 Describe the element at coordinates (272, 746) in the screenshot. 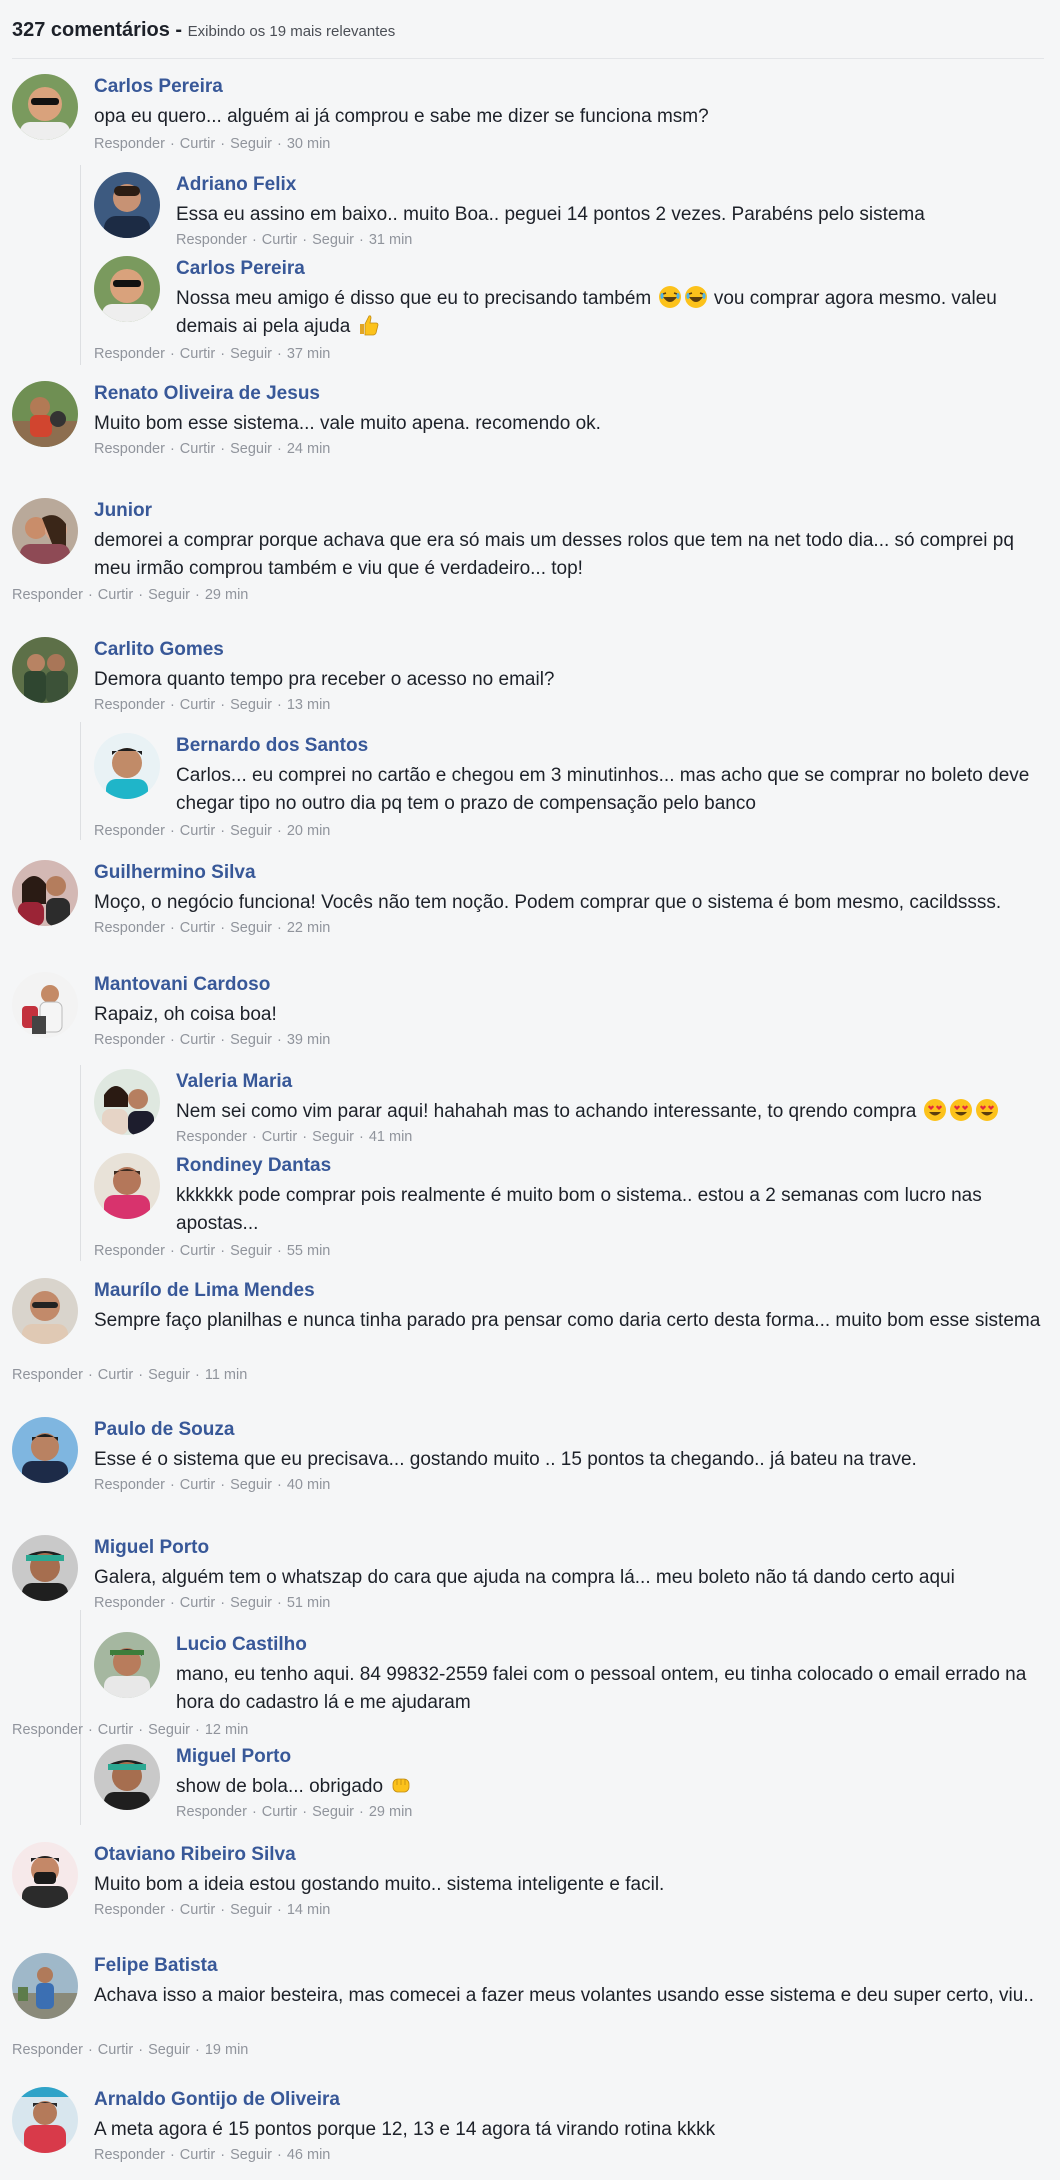

I see `comment-author: Bernardo dos Santos` at that location.